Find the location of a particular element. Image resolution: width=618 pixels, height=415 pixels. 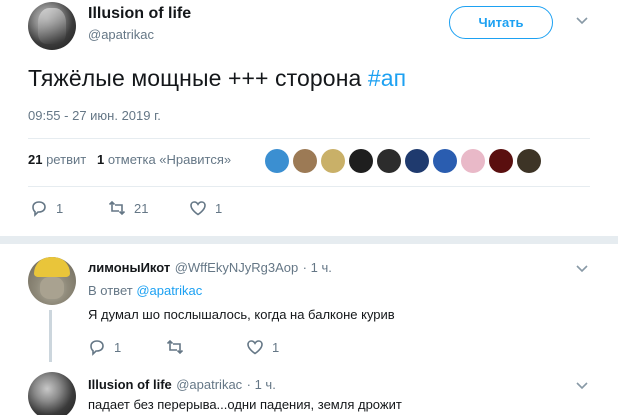

reply-author-name: лимоныИкот is located at coordinates (129, 267).